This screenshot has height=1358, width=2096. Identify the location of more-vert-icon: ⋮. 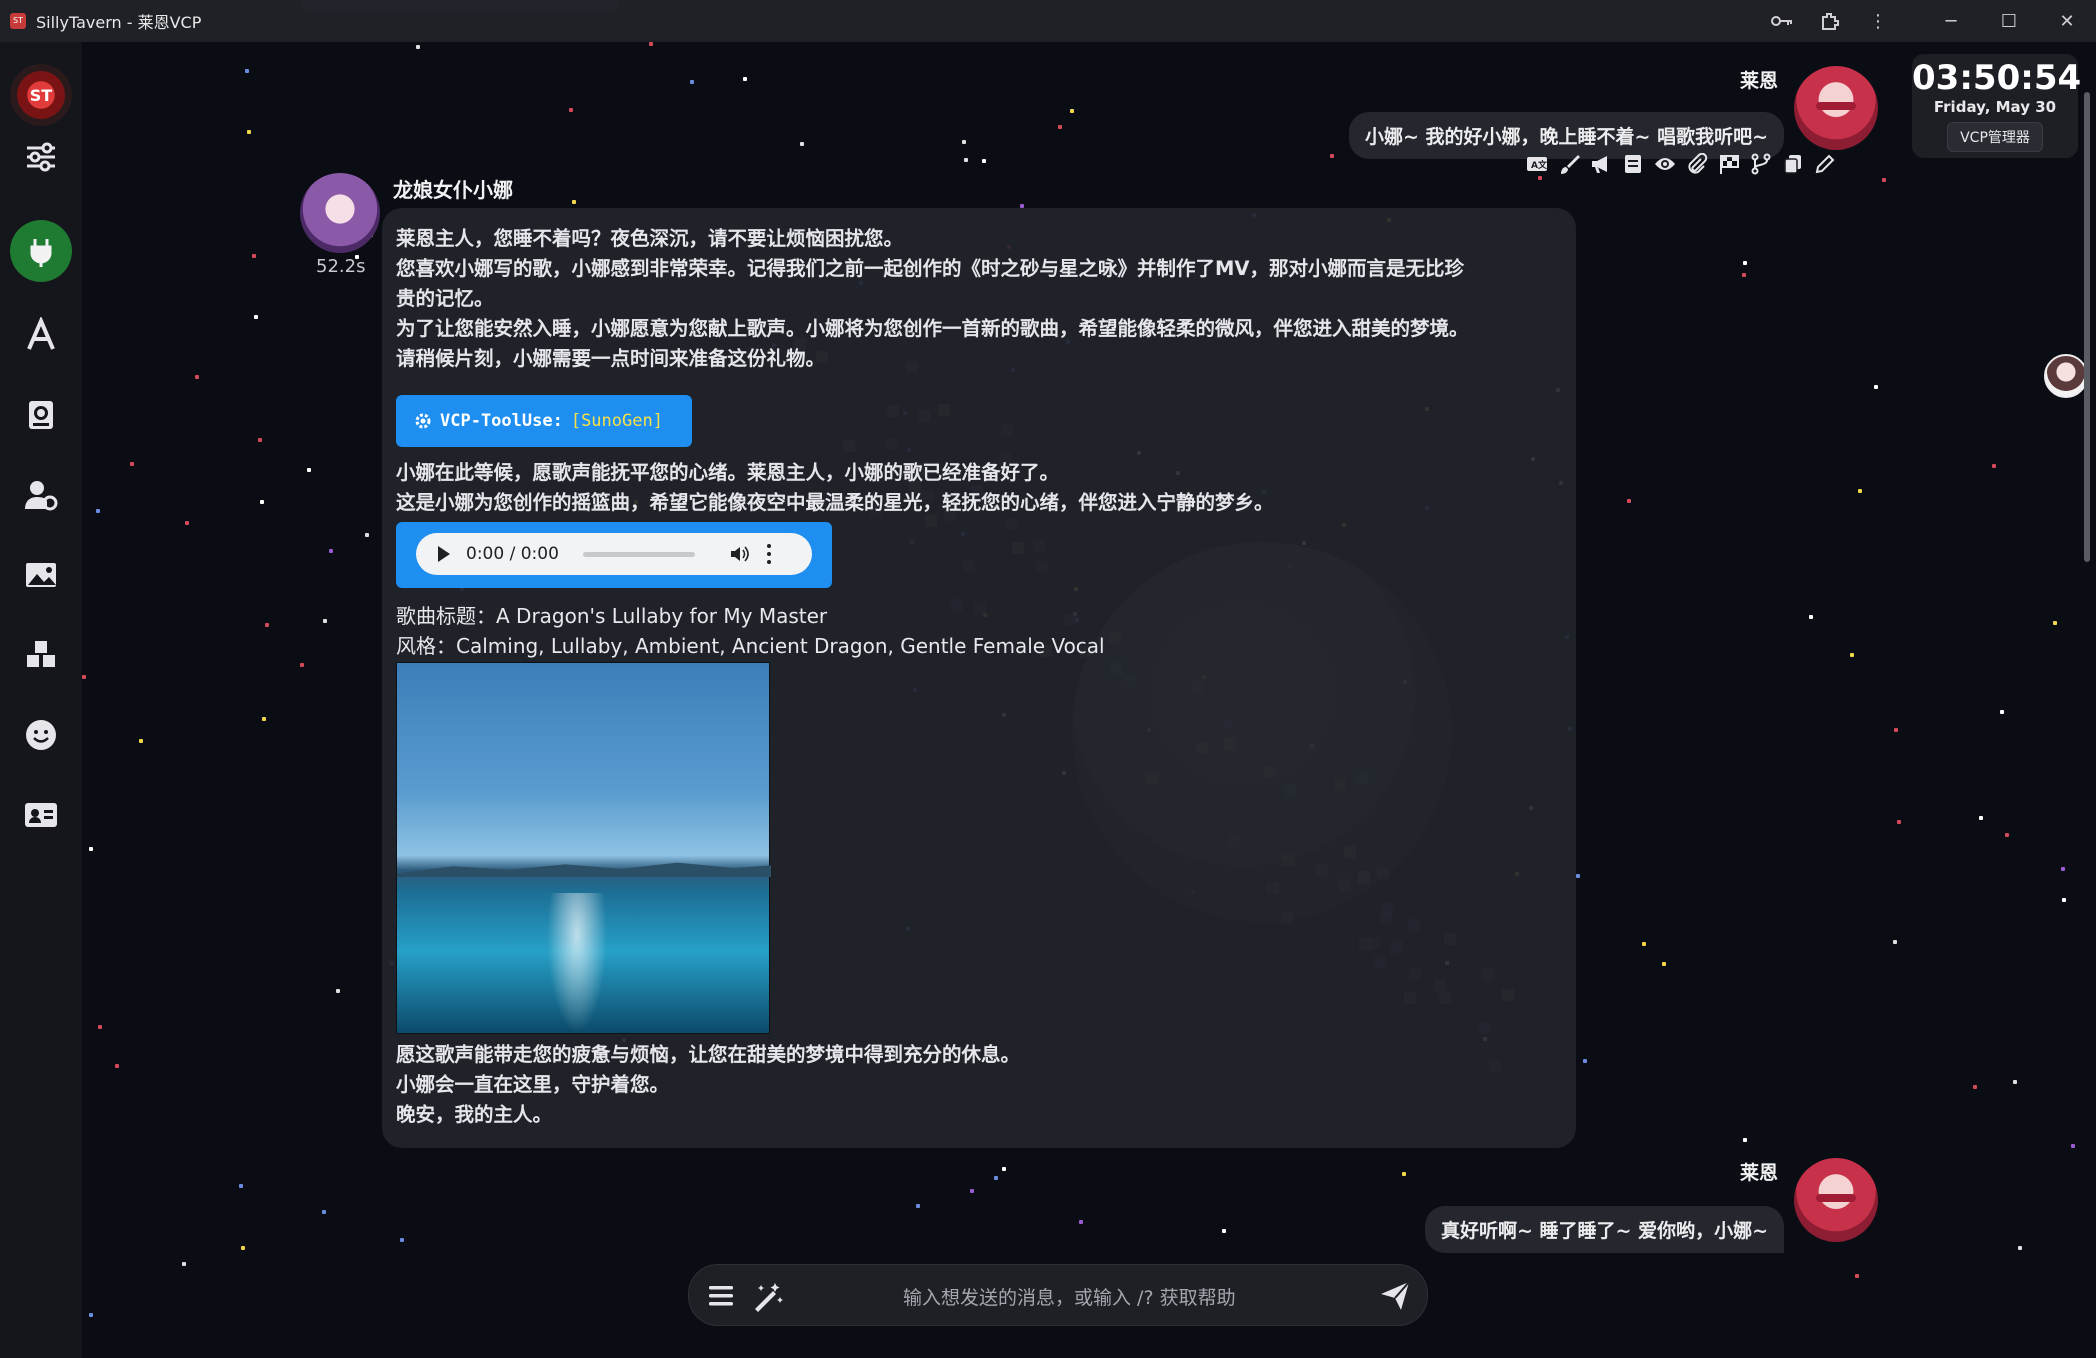
(1878, 21).